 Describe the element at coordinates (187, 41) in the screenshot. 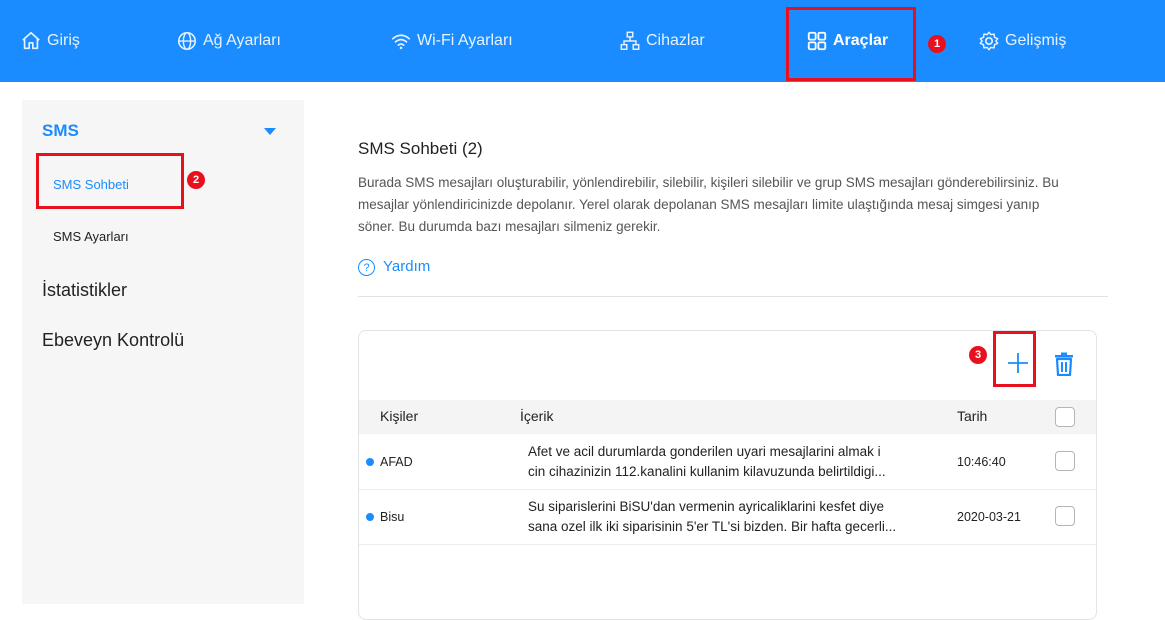

I see `globe-icon` at that location.